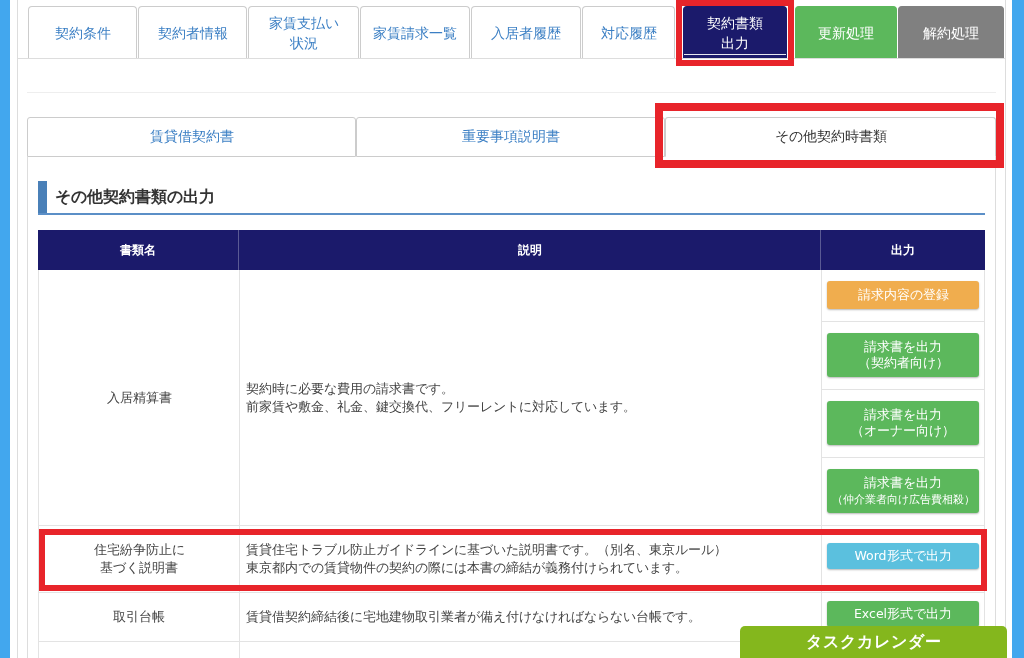  I want to click on nav-tab: 家賃支払い状況, so click(303, 32).